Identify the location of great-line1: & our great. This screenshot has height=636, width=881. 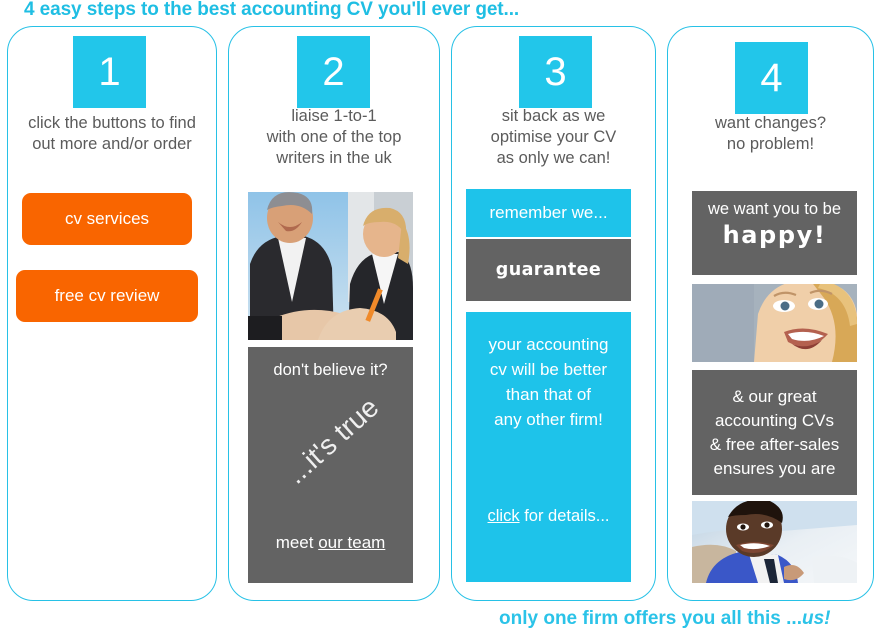
(774, 396).